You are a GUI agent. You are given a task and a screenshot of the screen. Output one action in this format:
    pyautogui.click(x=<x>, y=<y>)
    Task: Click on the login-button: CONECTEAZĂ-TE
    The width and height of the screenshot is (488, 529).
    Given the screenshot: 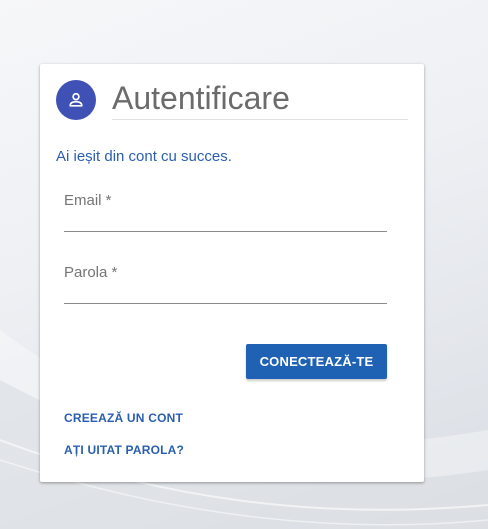 What is the action you would take?
    pyautogui.click(x=316, y=361)
    